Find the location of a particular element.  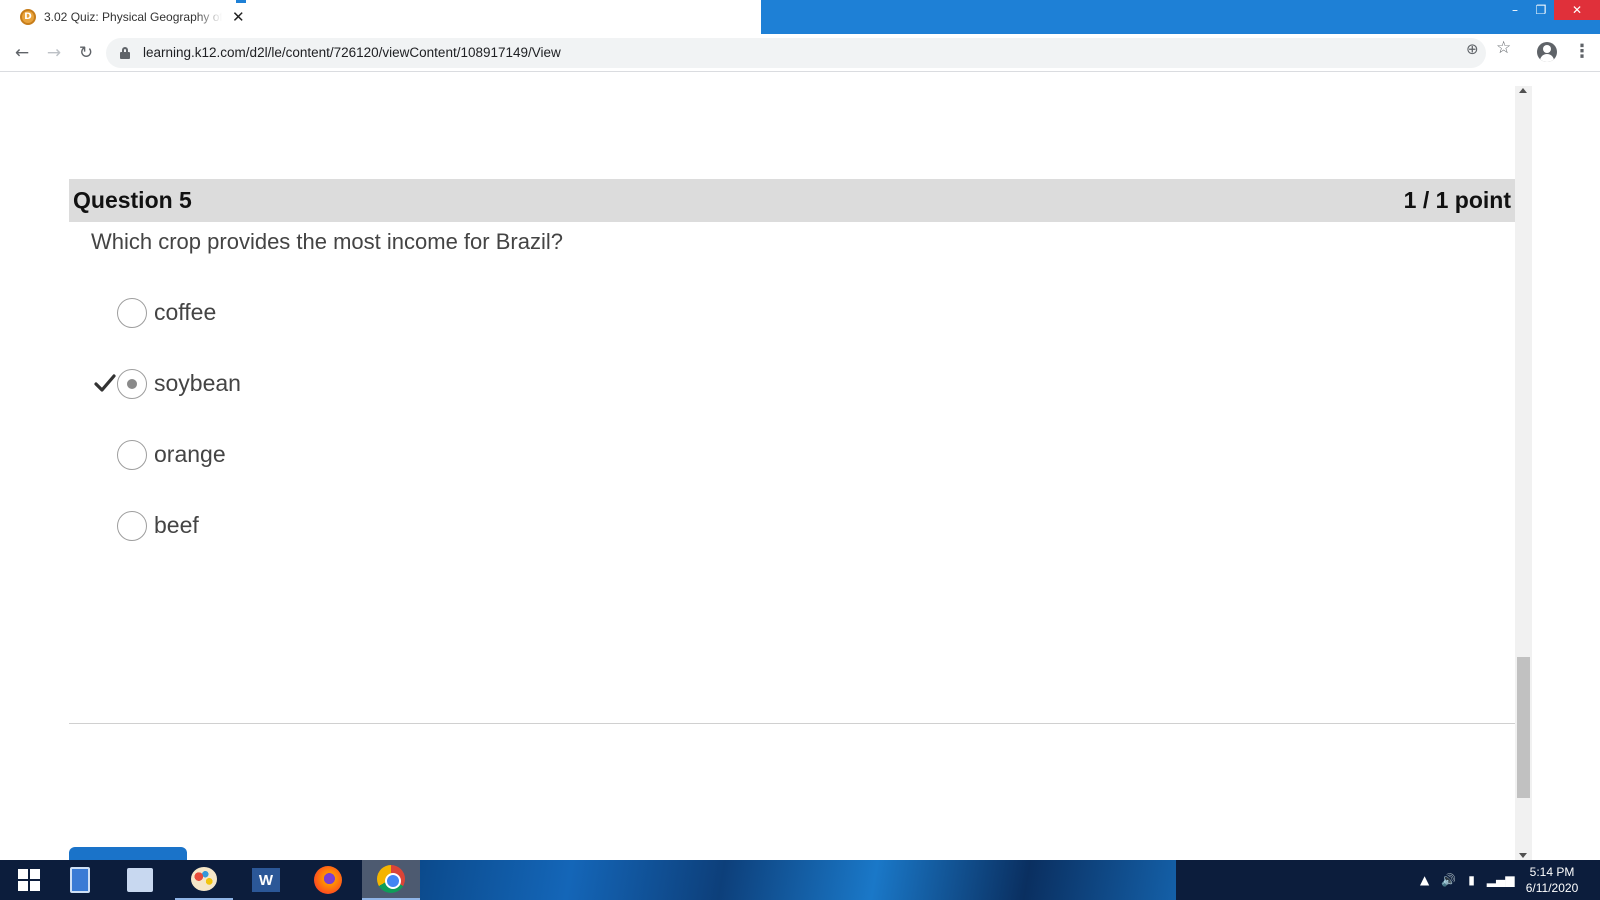

taskbar-chrome is located at coordinates (391, 880).